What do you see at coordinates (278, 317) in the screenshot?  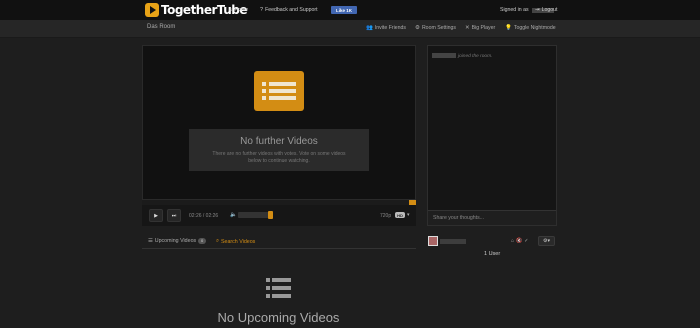 I see `no-upcoming-videos-title: No Upcoming Videos` at bounding box center [278, 317].